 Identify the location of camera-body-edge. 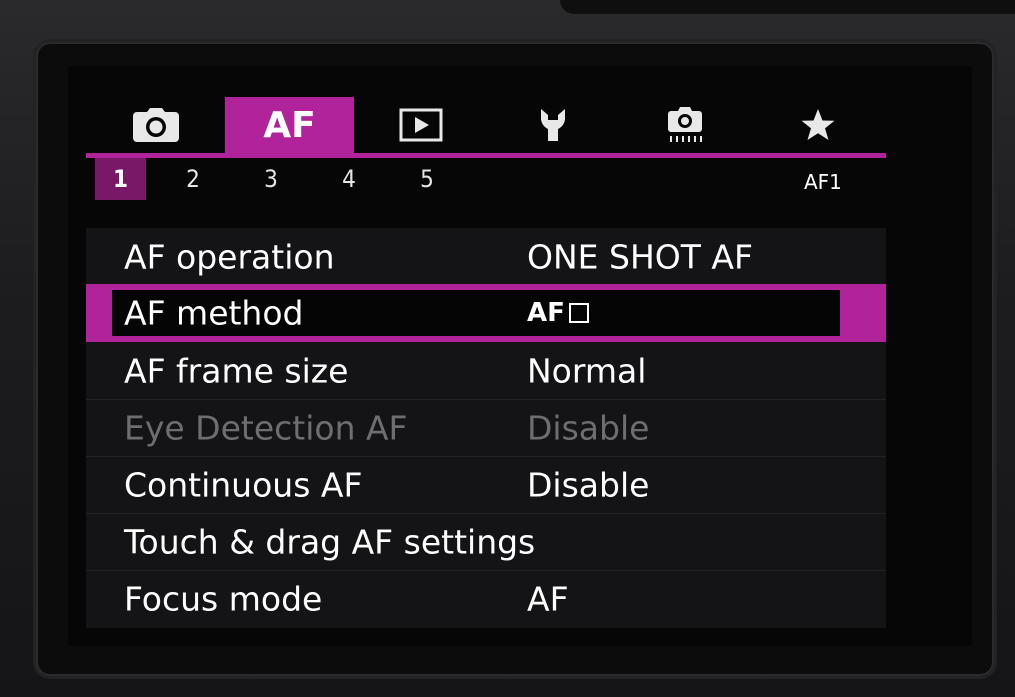
(787, 7).